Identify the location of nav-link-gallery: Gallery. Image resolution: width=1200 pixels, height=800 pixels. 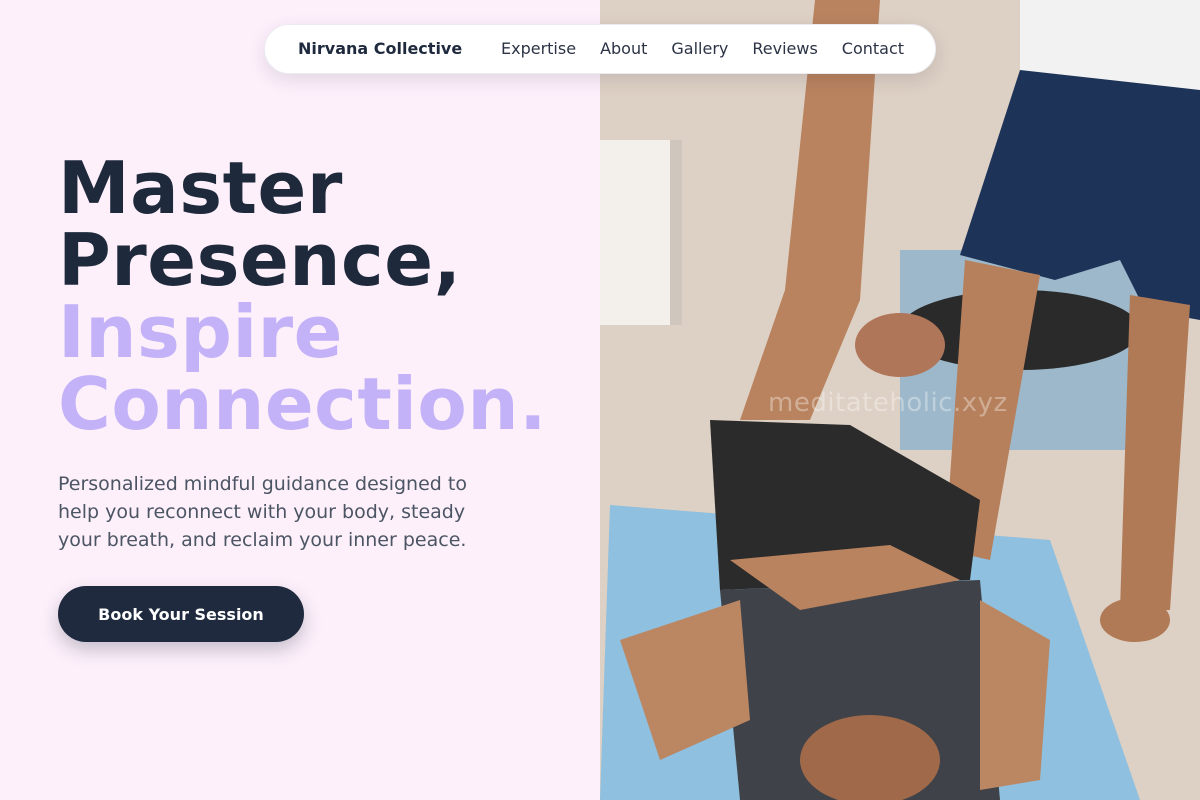
(699, 48).